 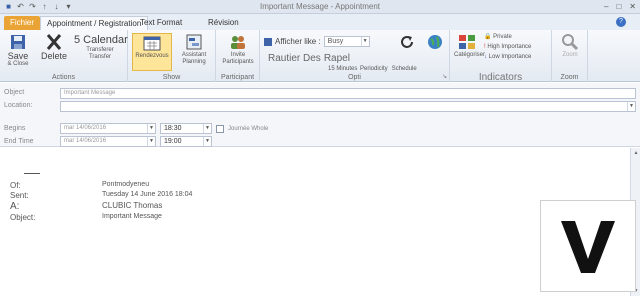 What do you see at coordinates (309, 58) in the screenshot?
I see `reminder-control: Rautier Des Rapel` at bounding box center [309, 58].